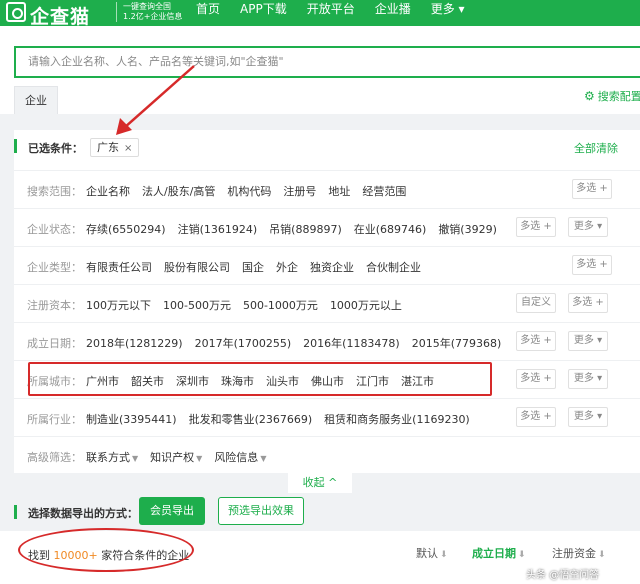  What do you see at coordinates (393, 267) in the screenshot?
I see `filter-option: 合伙制企业` at bounding box center [393, 267].